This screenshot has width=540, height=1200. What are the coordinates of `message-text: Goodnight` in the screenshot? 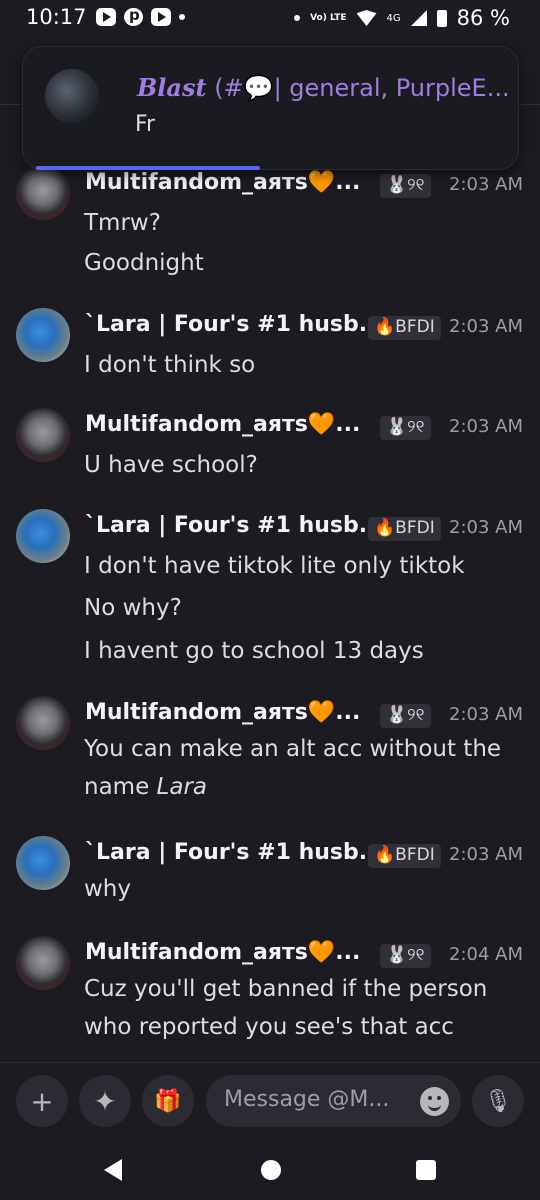 It's located at (144, 263).